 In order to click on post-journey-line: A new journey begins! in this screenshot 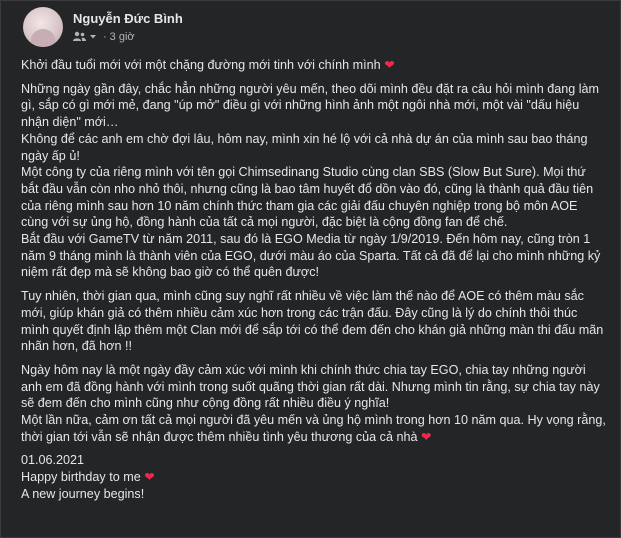, I will do `click(83, 493)`.